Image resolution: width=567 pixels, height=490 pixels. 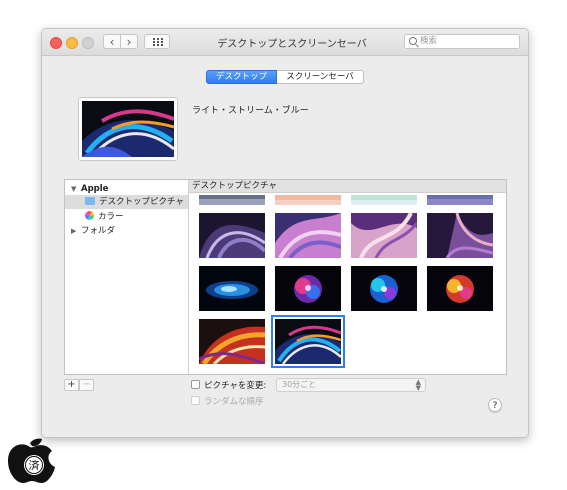 I want to click on sidebar-group-label: フォルダ, so click(x=98, y=231).